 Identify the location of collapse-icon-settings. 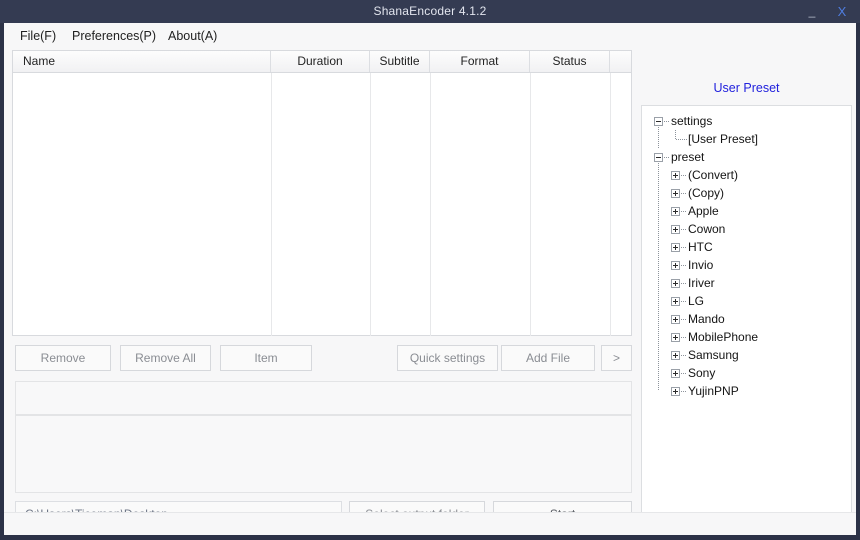
(658, 121).